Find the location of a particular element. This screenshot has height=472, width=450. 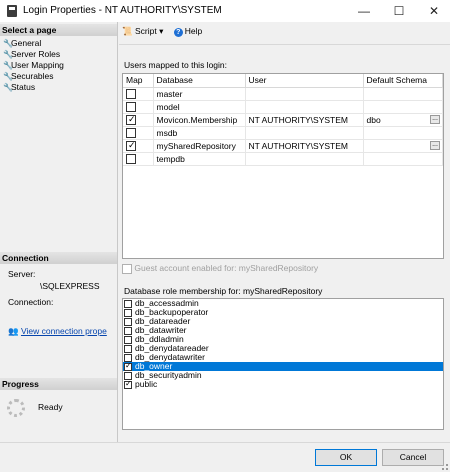

help-button: ? Help is located at coordinates (187, 31).